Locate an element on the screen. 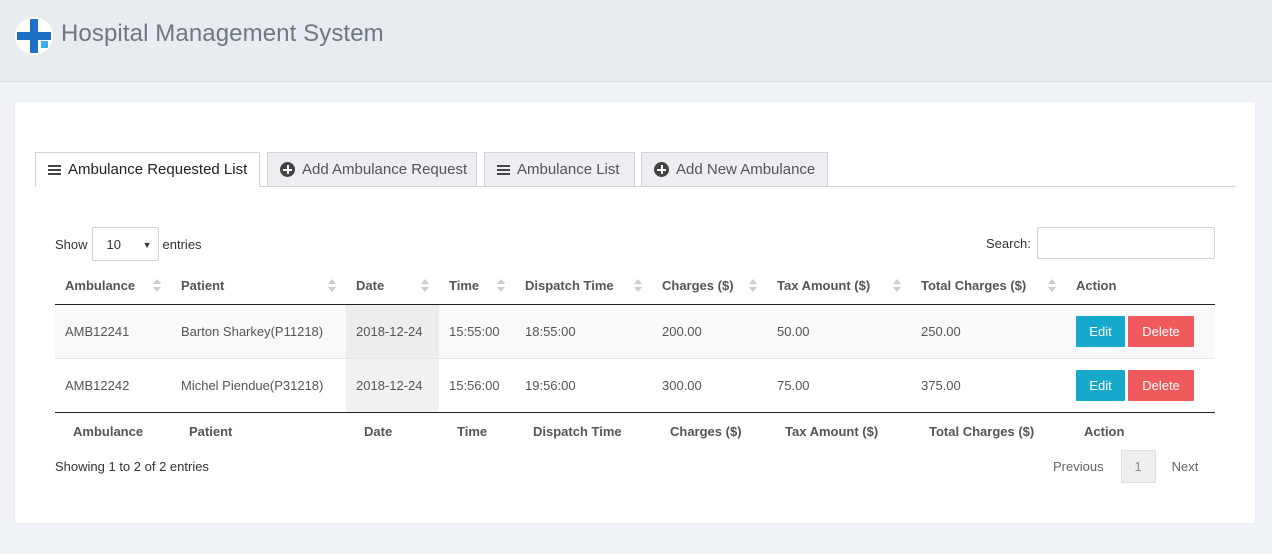 The image size is (1272, 554). caret-down-icon: ▼ is located at coordinates (147, 245).